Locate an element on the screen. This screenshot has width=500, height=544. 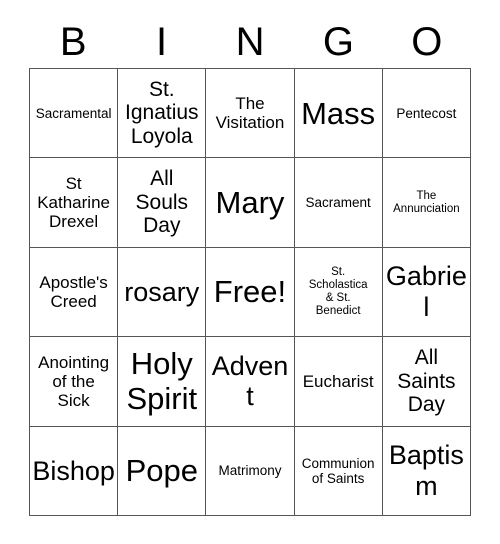
bingo-cell-label: St Katharine Drexel is located at coordinates (73, 202).